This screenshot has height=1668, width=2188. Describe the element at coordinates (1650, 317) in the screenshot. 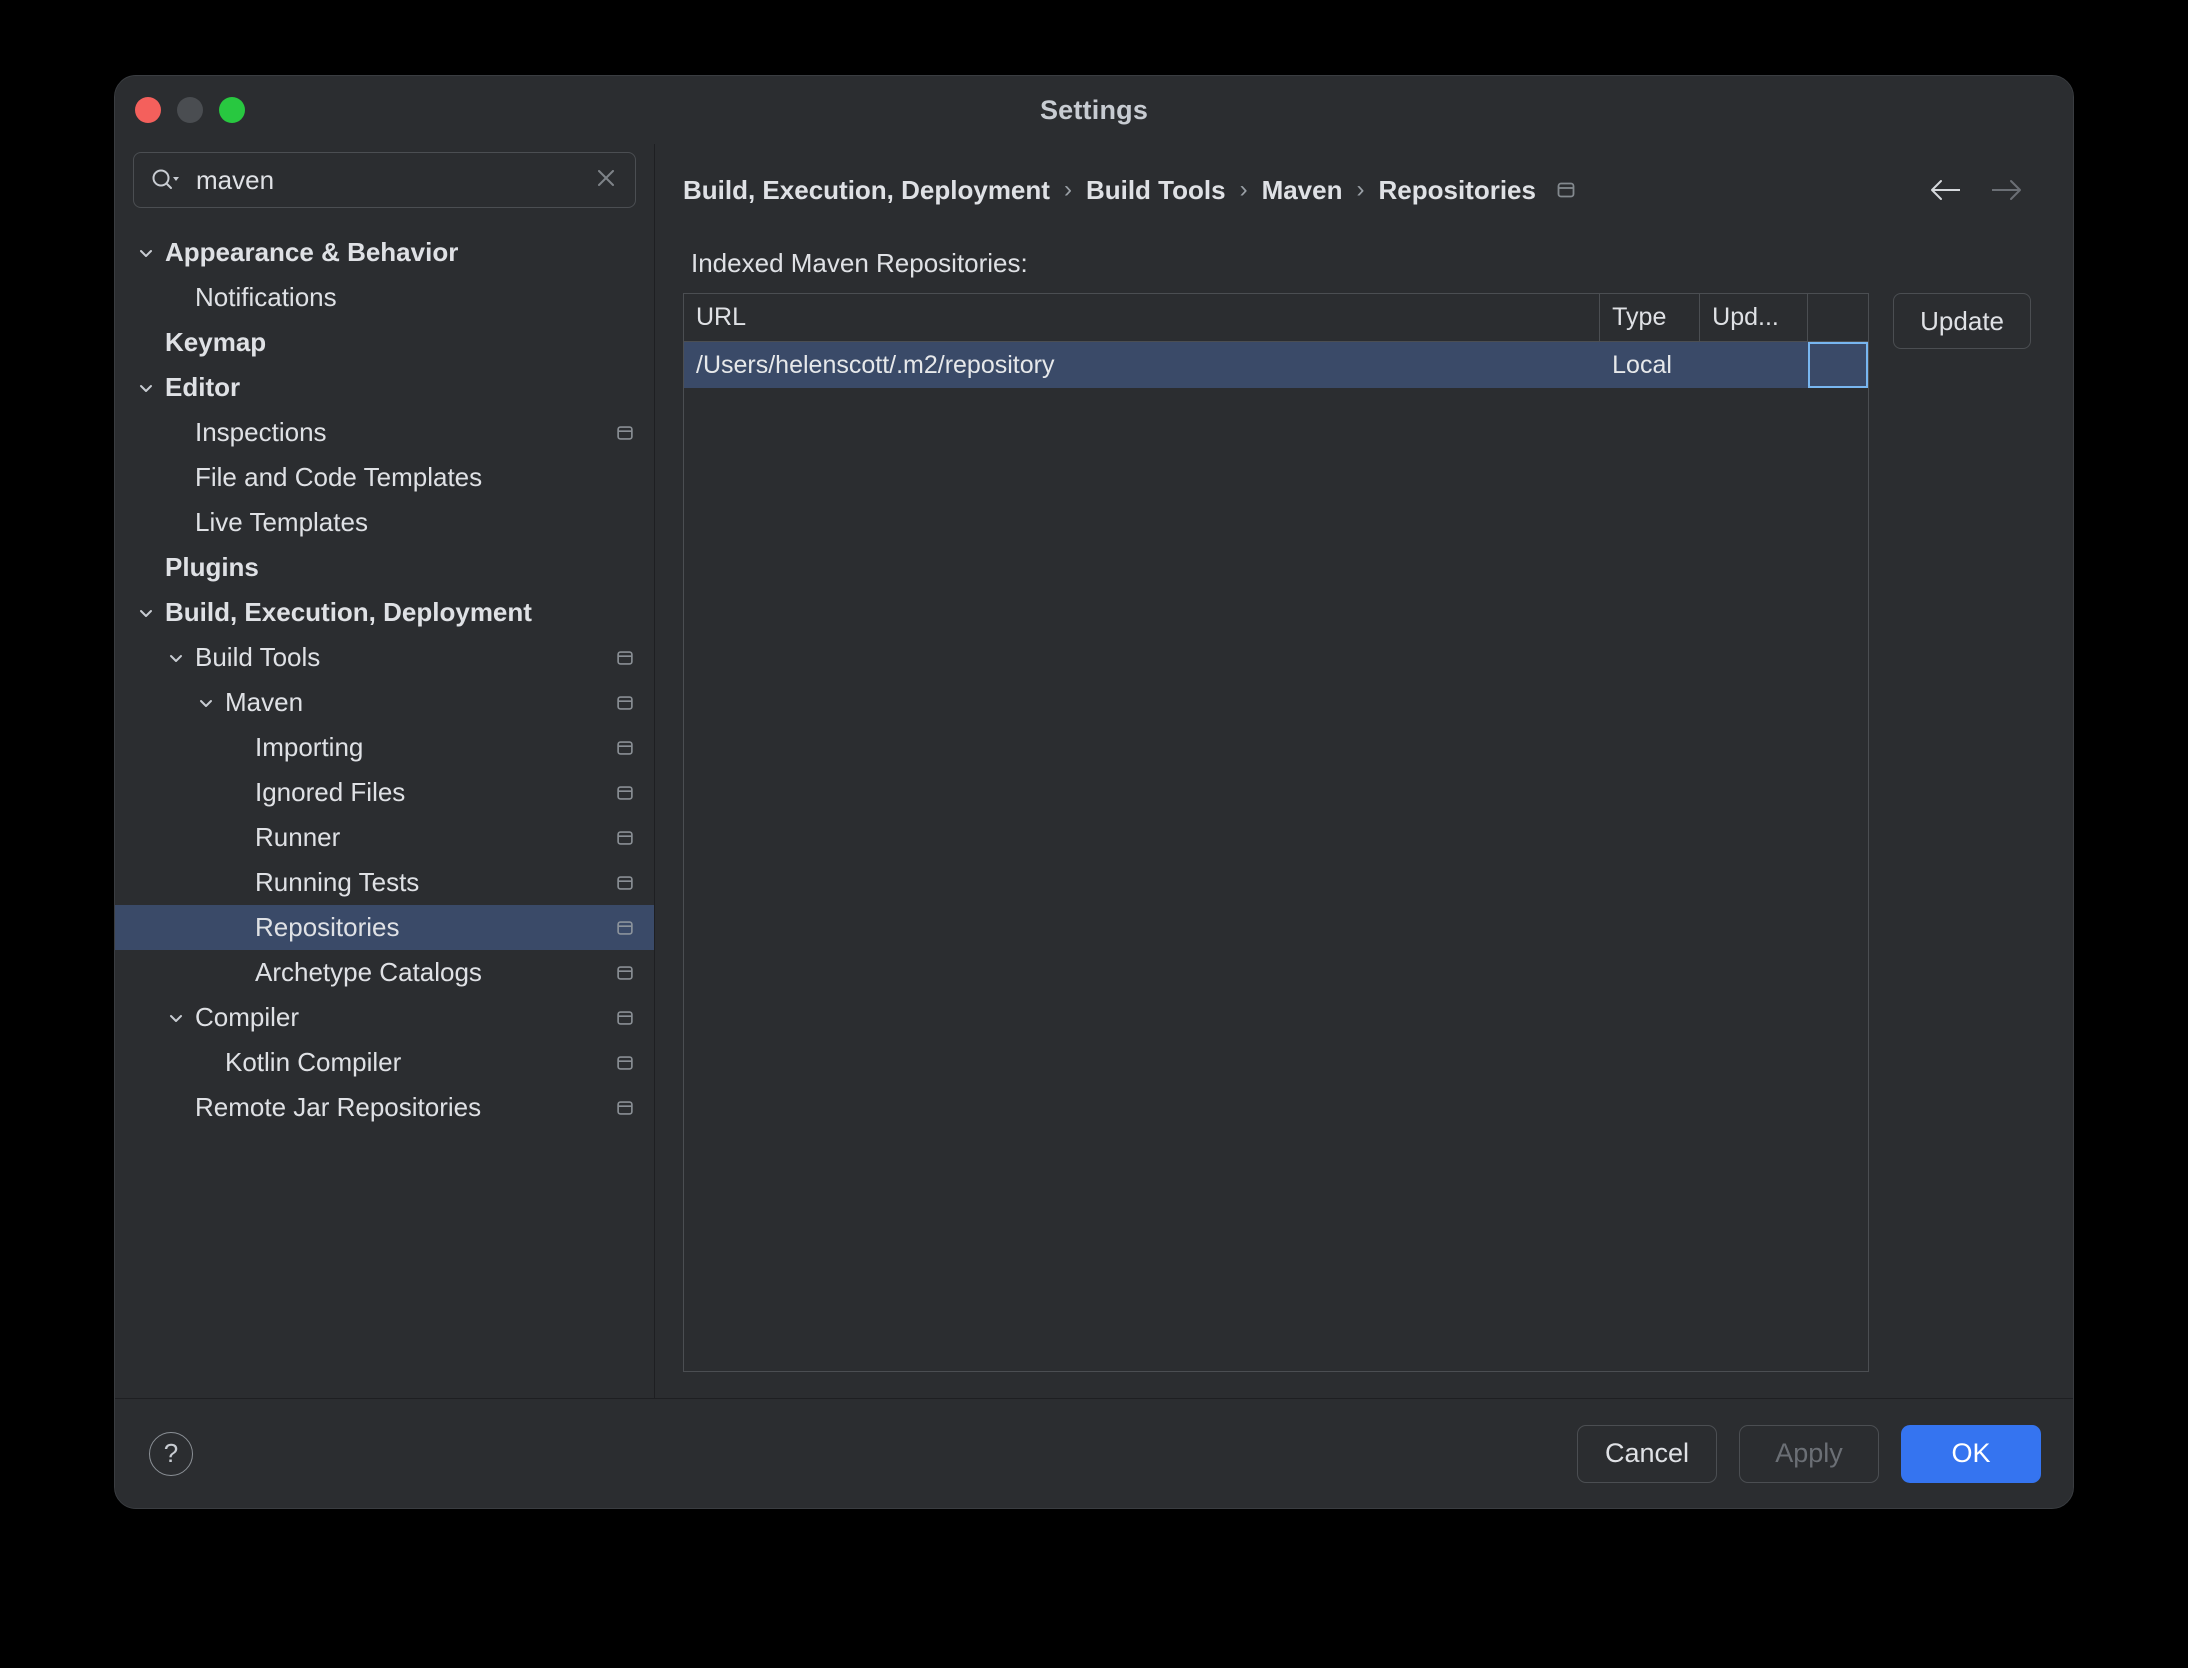

I see `column-header-type: Type` at that location.